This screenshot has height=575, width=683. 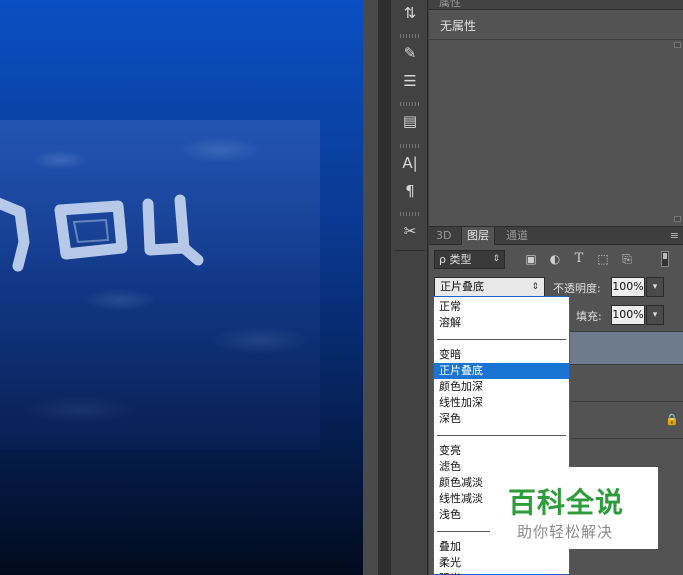 What do you see at coordinates (677, 45) in the screenshot?
I see `scroll-up-button` at bounding box center [677, 45].